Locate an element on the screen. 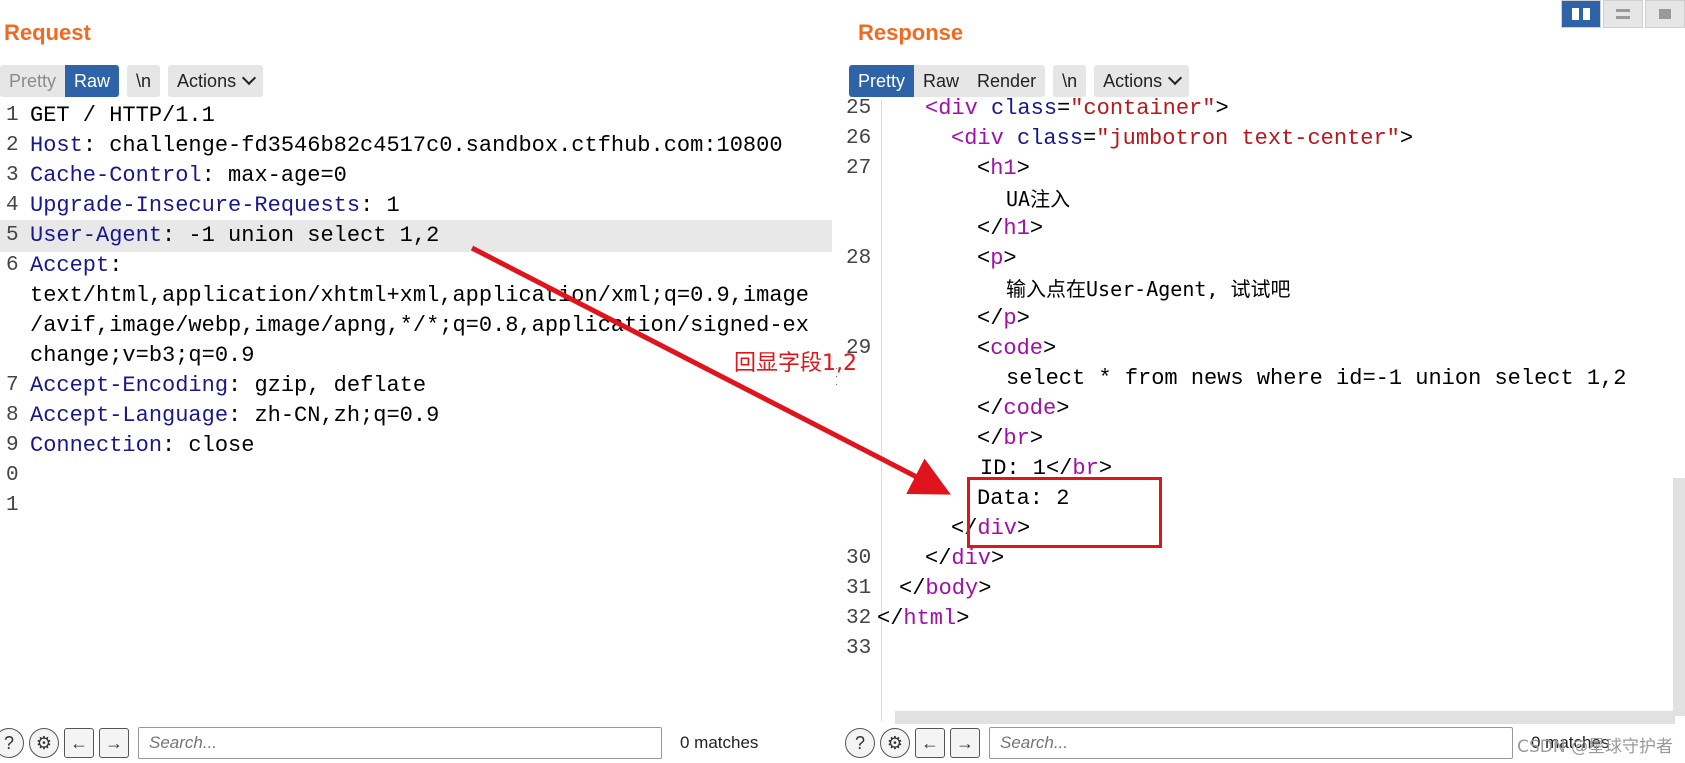  annotation-label: 回显字段1,2 is located at coordinates (795, 363).